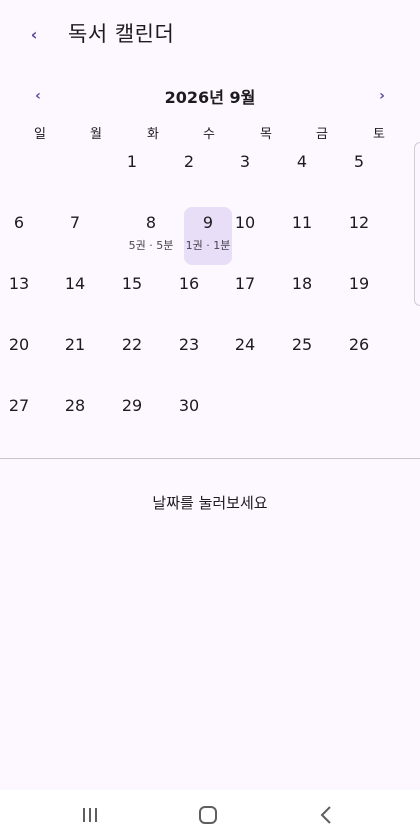 The width and height of the screenshot is (420, 840). Describe the element at coordinates (19, 405) in the screenshot. I see `day-number: 27` at that location.